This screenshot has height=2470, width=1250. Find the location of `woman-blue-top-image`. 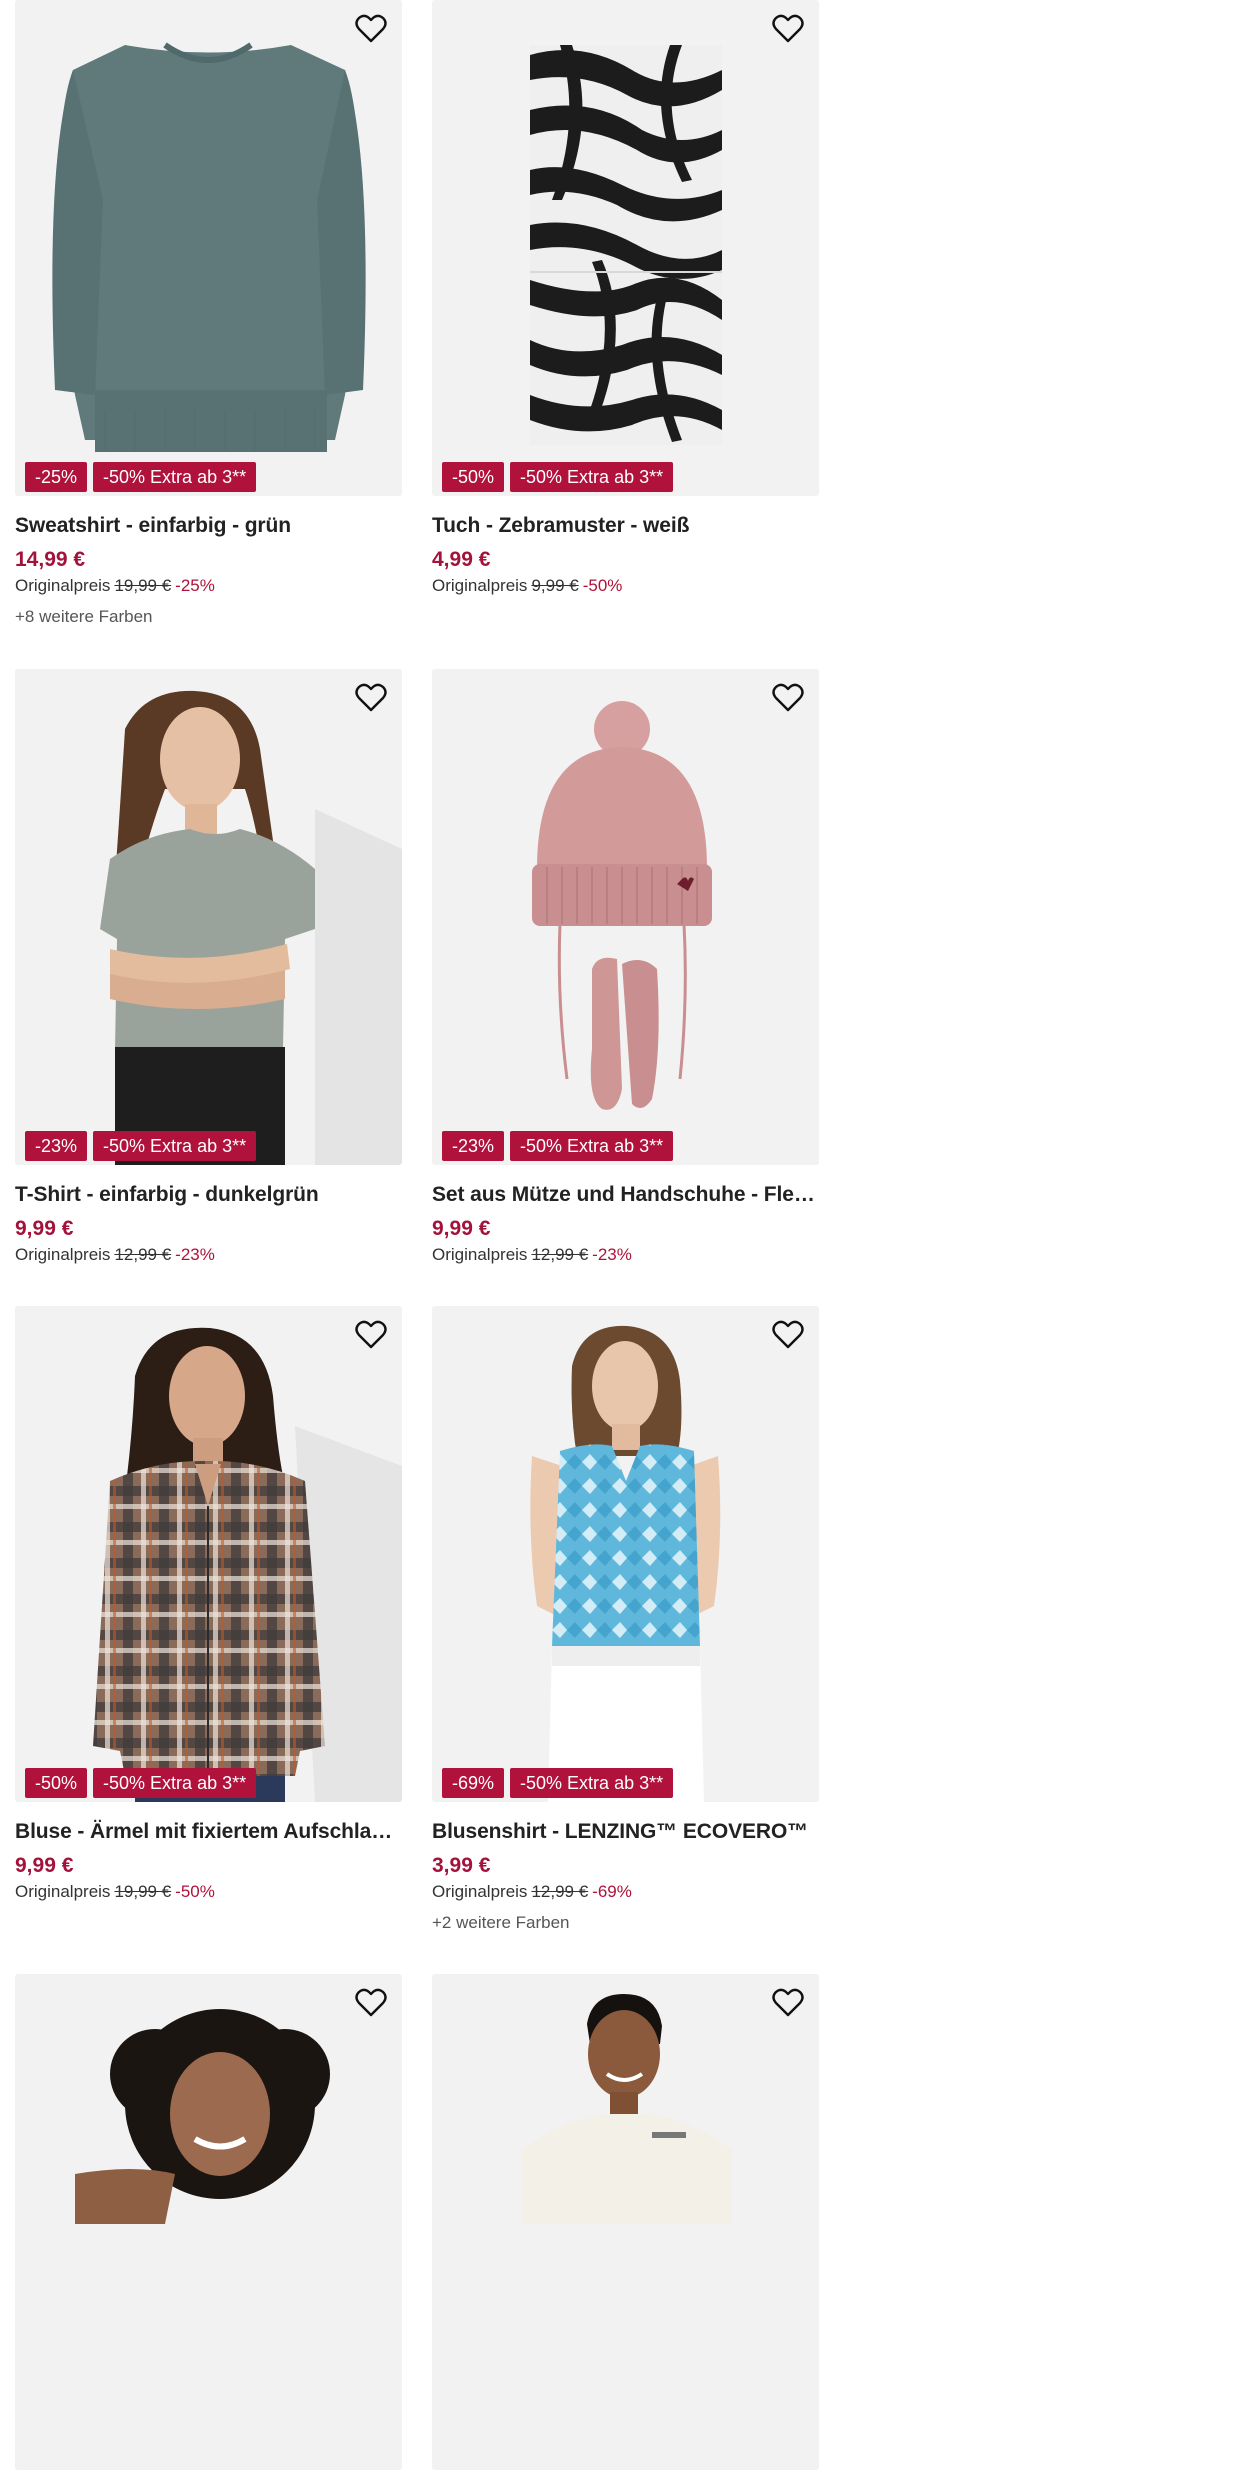

woman-blue-top-image is located at coordinates (625, 1554).